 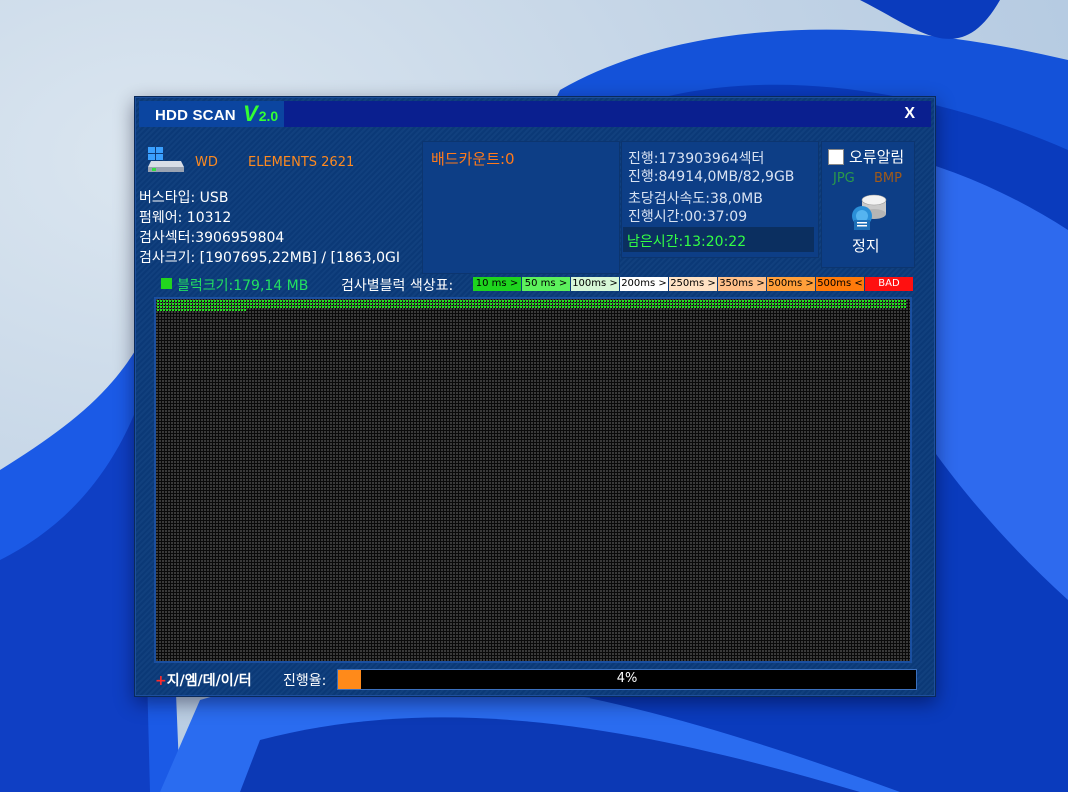 I want to click on database-scan-icon, so click(x=869, y=212).